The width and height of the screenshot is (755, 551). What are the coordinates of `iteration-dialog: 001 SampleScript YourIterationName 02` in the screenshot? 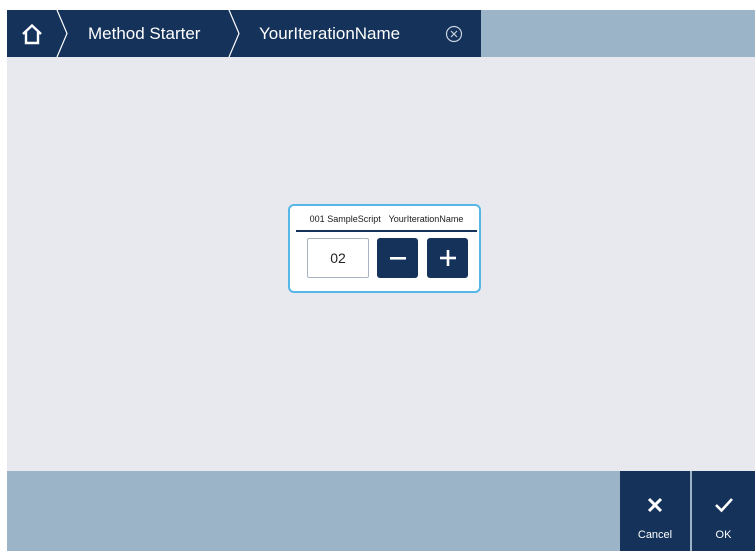 It's located at (384, 248).